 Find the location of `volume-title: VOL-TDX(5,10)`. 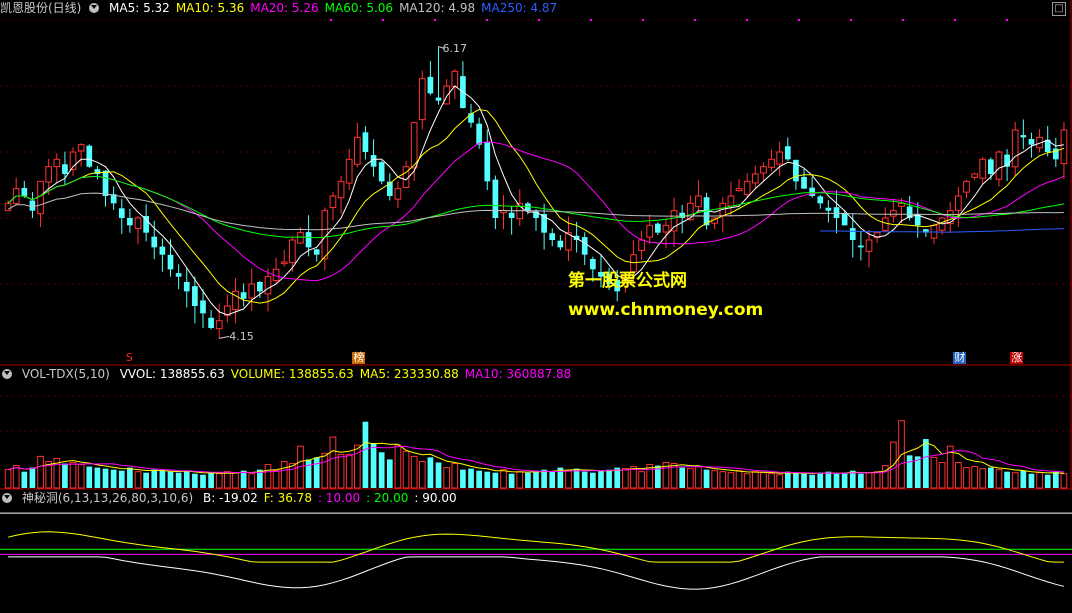

volume-title: VOL-TDX(5,10) is located at coordinates (65, 374).